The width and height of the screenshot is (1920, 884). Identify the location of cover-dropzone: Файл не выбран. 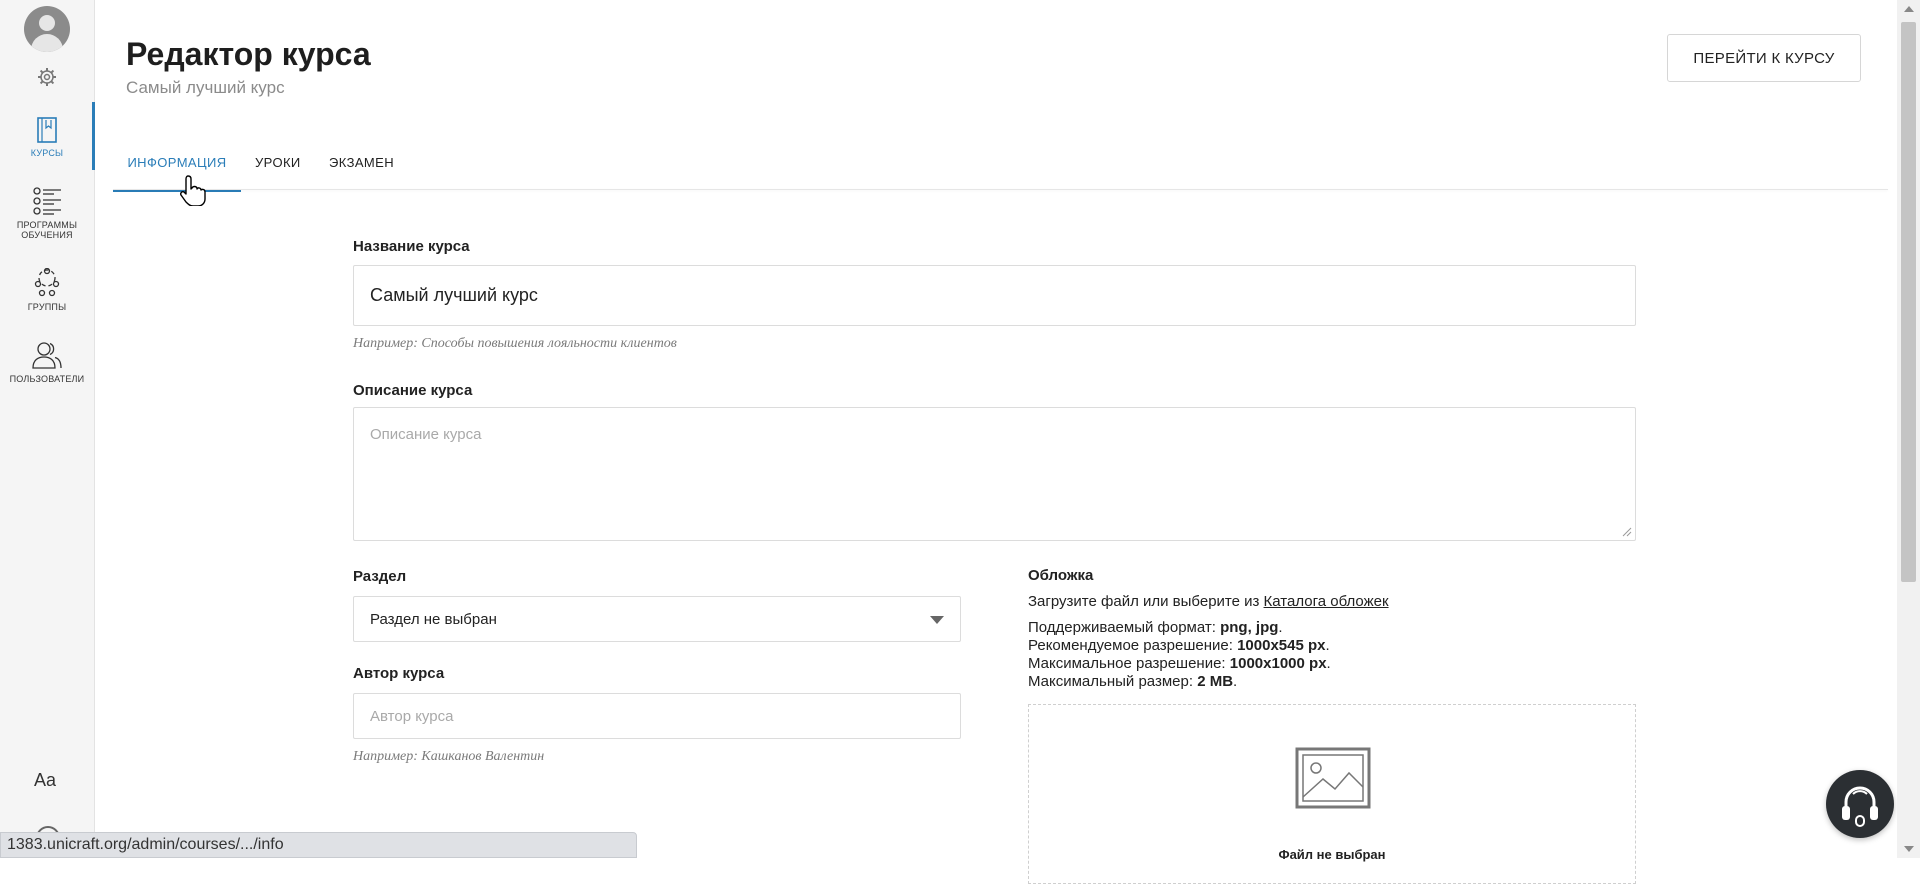
(1332, 794).